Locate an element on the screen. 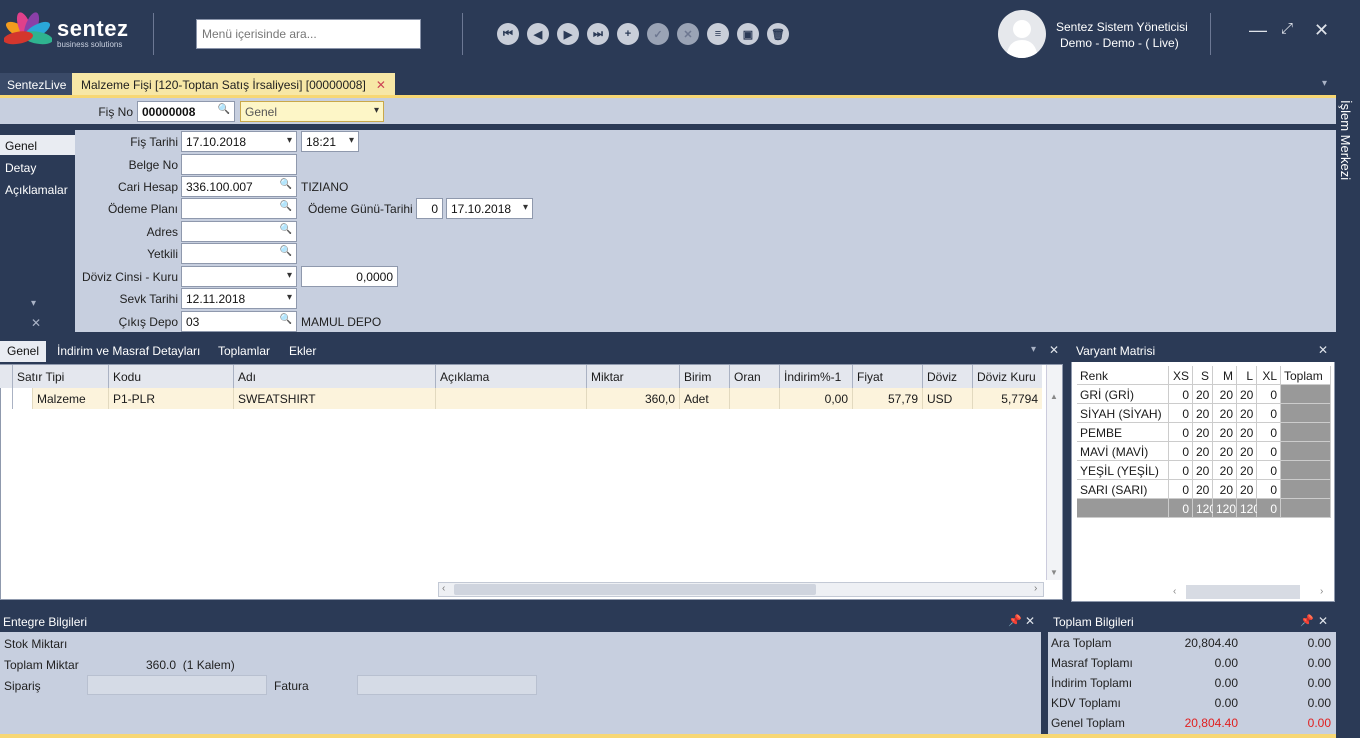 This screenshot has width=1360, height=738. variant-cell: SİYAH (SİYAH) is located at coordinates (1123, 413).